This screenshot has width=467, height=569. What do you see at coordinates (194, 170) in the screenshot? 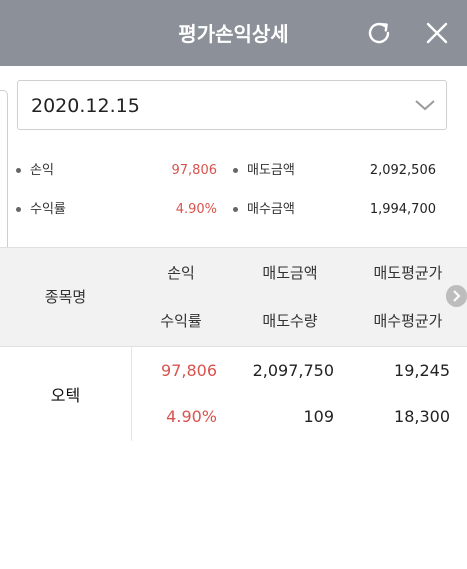
I see `profit-value: 97,806` at bounding box center [194, 170].